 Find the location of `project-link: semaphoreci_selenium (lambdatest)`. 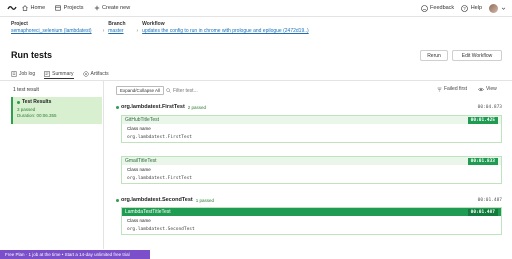

project-link: semaphoreci_selenium (lambdatest) is located at coordinates (51, 31).